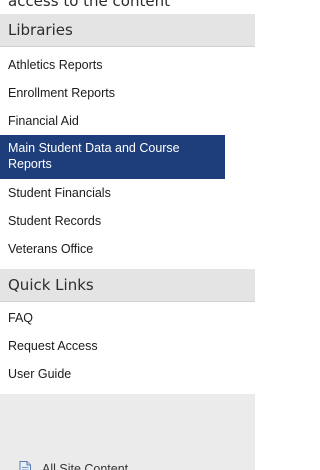 This screenshot has width=320, height=470. What do you see at coordinates (25, 465) in the screenshot?
I see `document-icon` at bounding box center [25, 465].